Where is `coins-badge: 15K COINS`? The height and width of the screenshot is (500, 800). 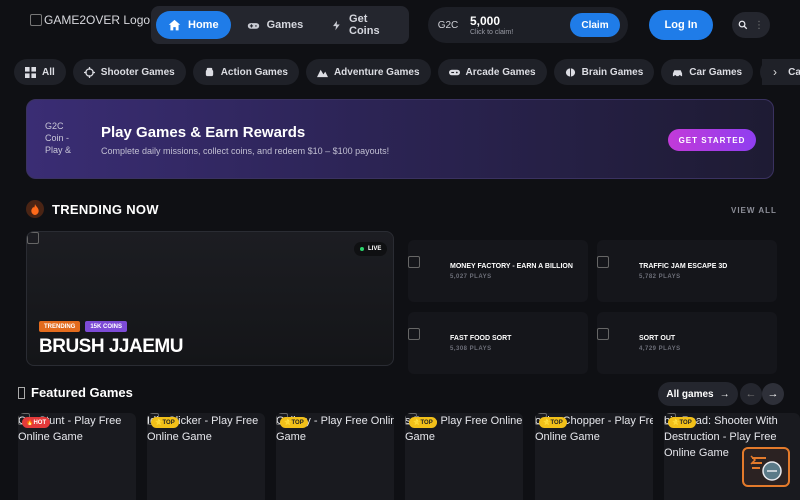
coins-badge: 15K COINS is located at coordinates (106, 326).